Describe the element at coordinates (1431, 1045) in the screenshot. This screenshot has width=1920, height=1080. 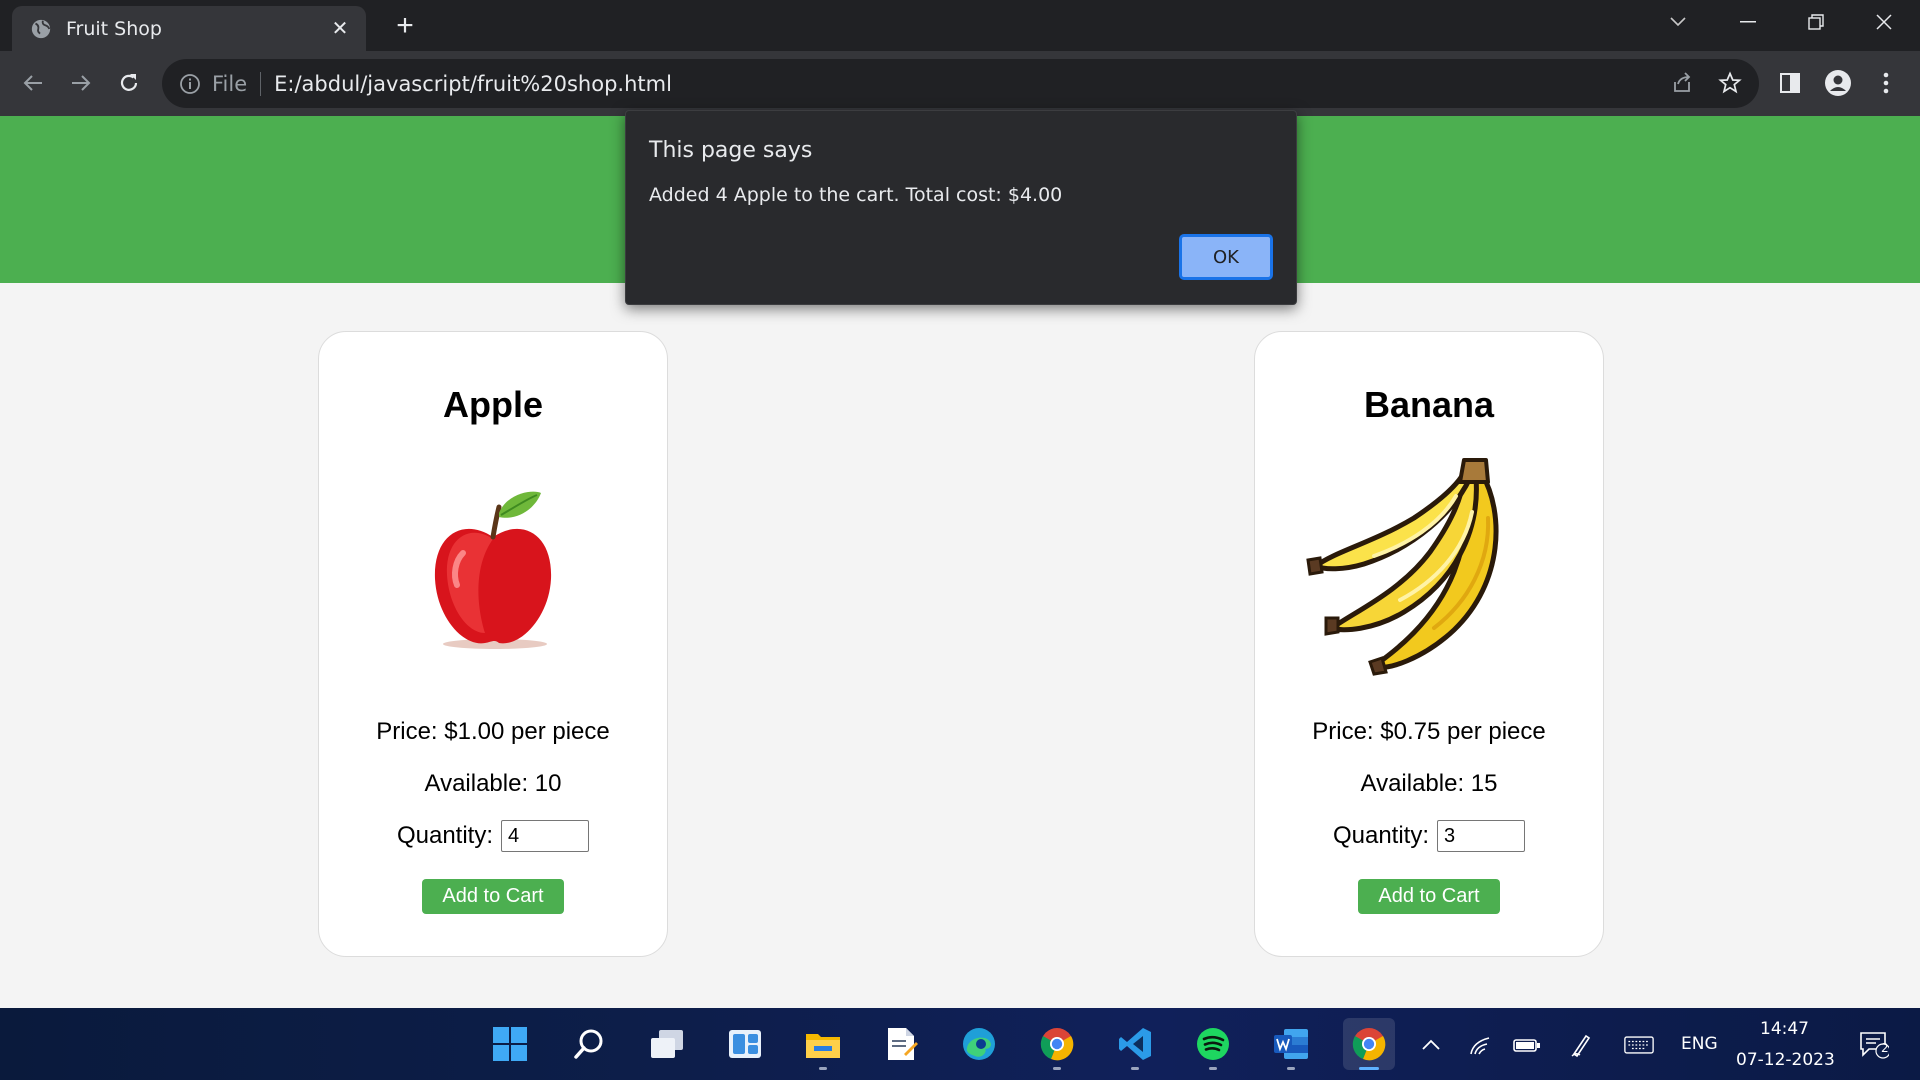
I see `chevron-up-icon` at that location.